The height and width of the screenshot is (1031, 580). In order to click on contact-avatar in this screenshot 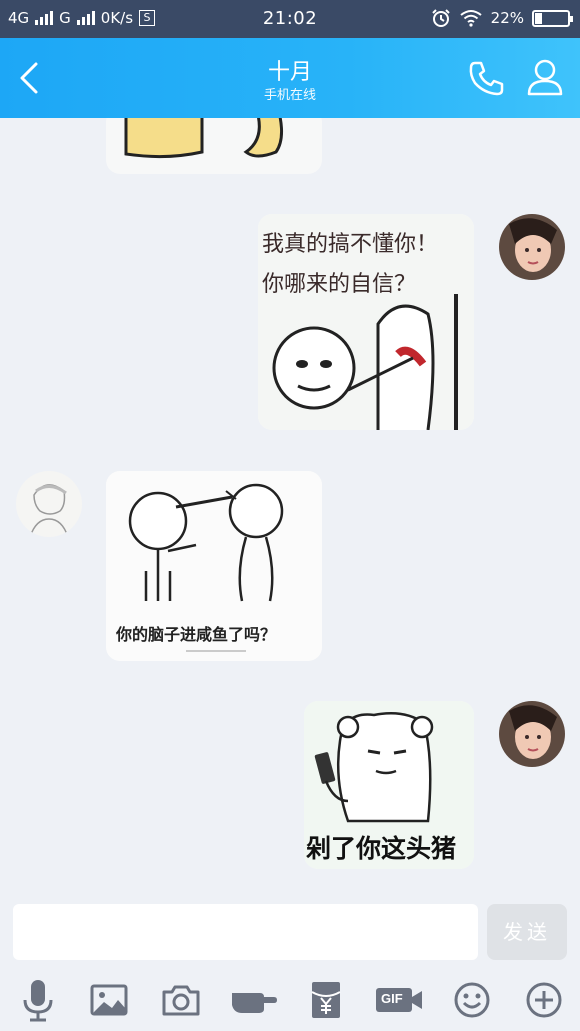, I will do `click(49, 504)`.